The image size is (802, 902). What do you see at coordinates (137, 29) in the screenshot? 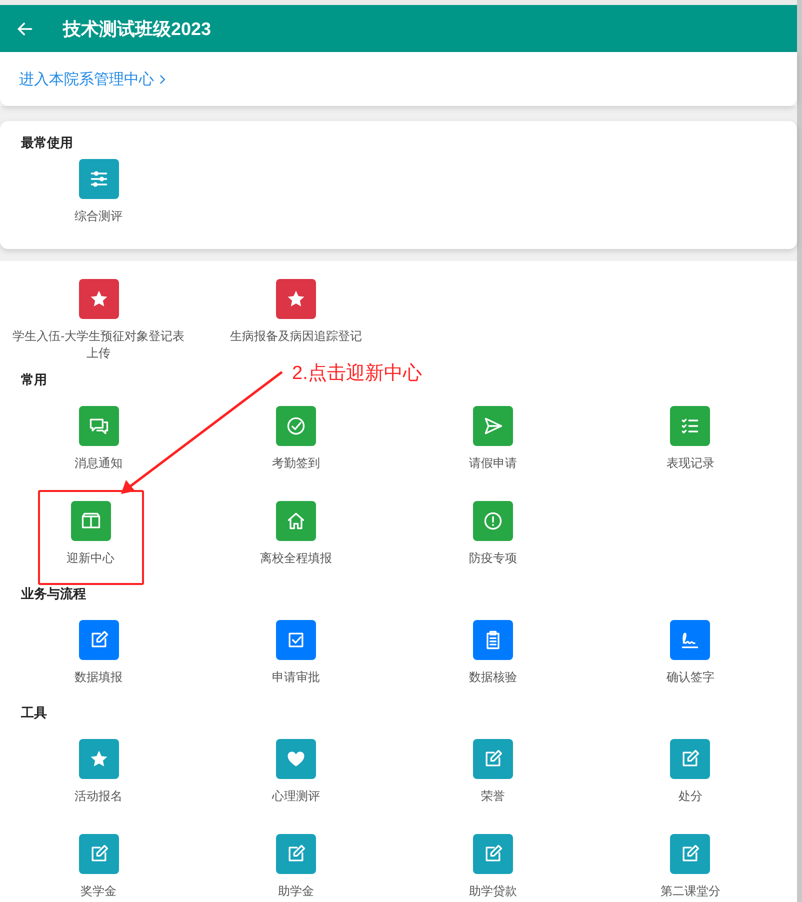
I see `page-title: 技术测试班级2023` at bounding box center [137, 29].